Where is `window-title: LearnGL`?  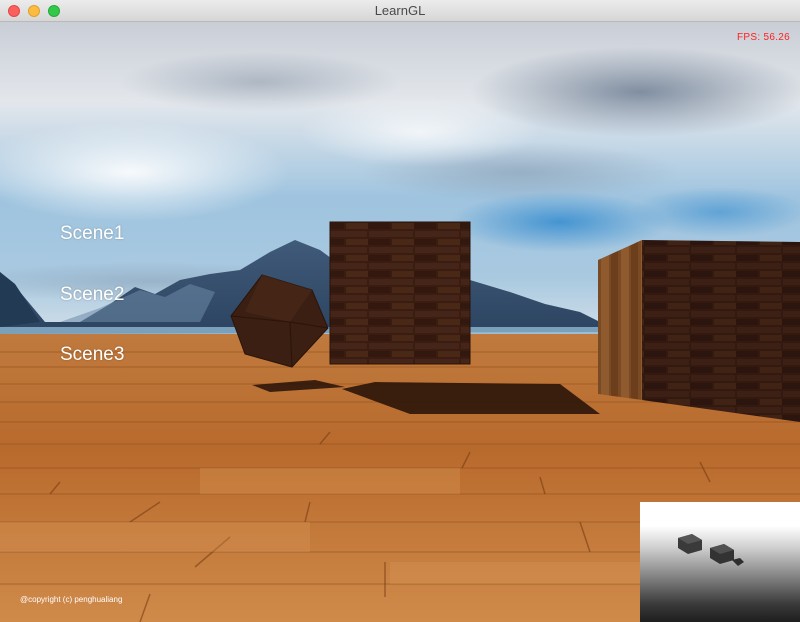
window-title: LearnGL is located at coordinates (400, 10).